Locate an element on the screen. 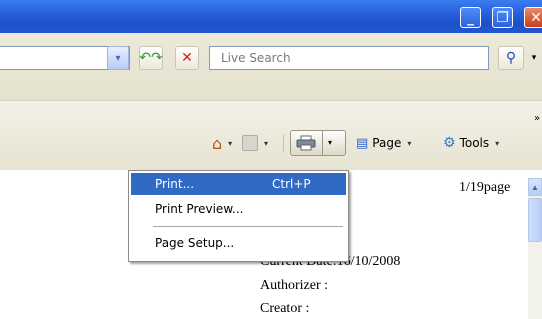  address-dropdown-button: ▾ is located at coordinates (118, 58).